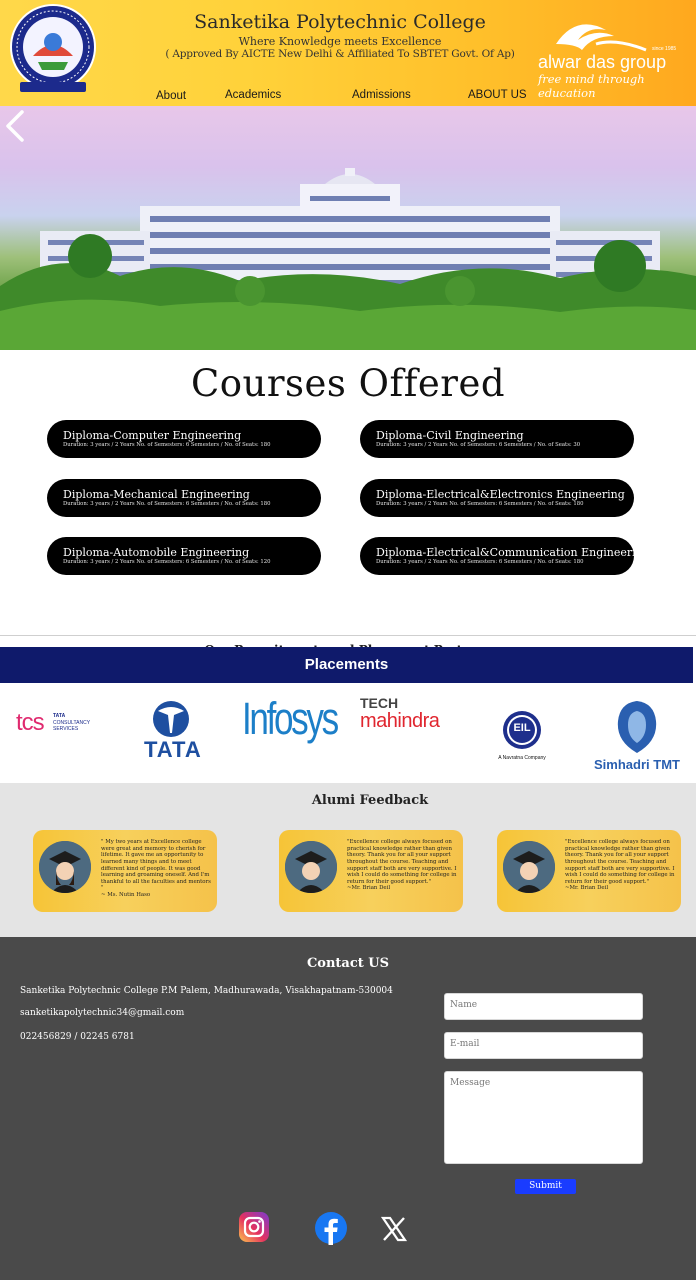 The image size is (696, 1280). What do you see at coordinates (379, 703) in the screenshot?
I see `tech-wordmark: TECH` at bounding box center [379, 703].